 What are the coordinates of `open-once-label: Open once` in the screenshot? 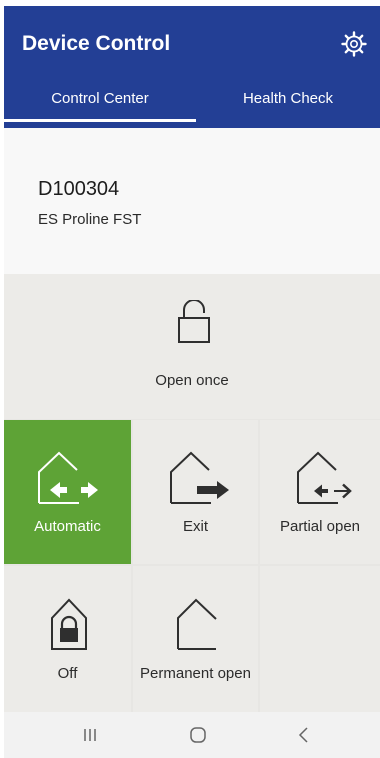 It's located at (192, 380).